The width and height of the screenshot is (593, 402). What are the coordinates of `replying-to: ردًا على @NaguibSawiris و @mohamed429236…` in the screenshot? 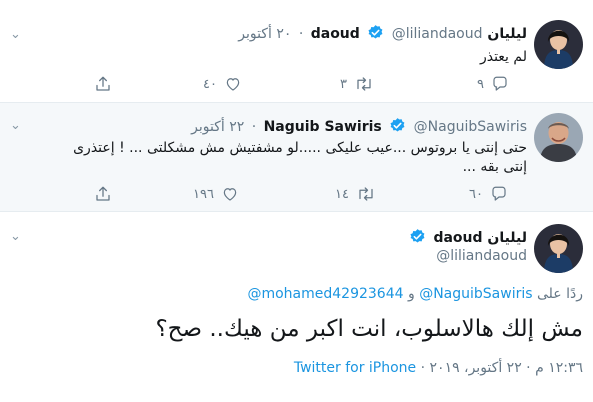 It's located at (415, 294).